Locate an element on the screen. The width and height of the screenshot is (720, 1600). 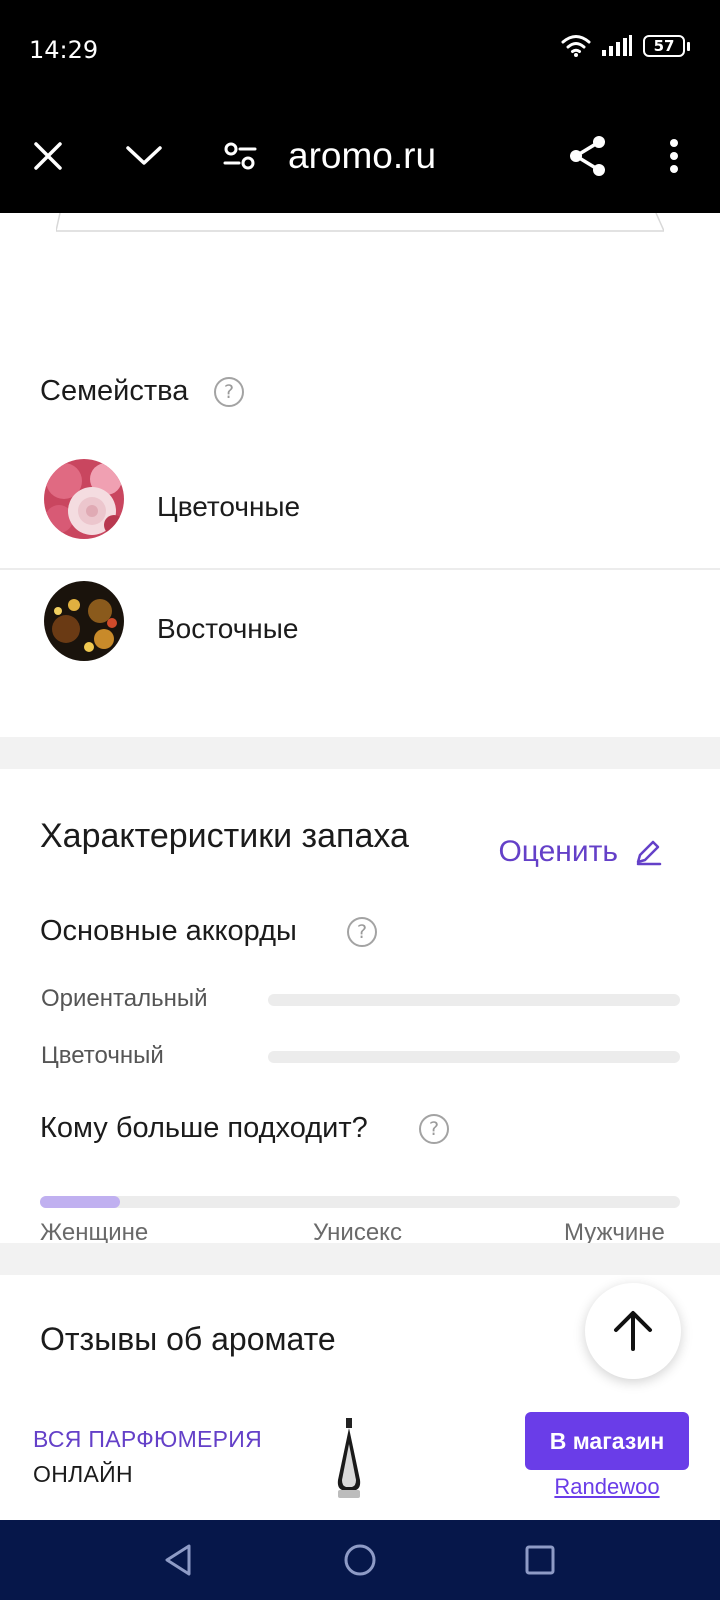
close-icon is located at coordinates (48, 156).